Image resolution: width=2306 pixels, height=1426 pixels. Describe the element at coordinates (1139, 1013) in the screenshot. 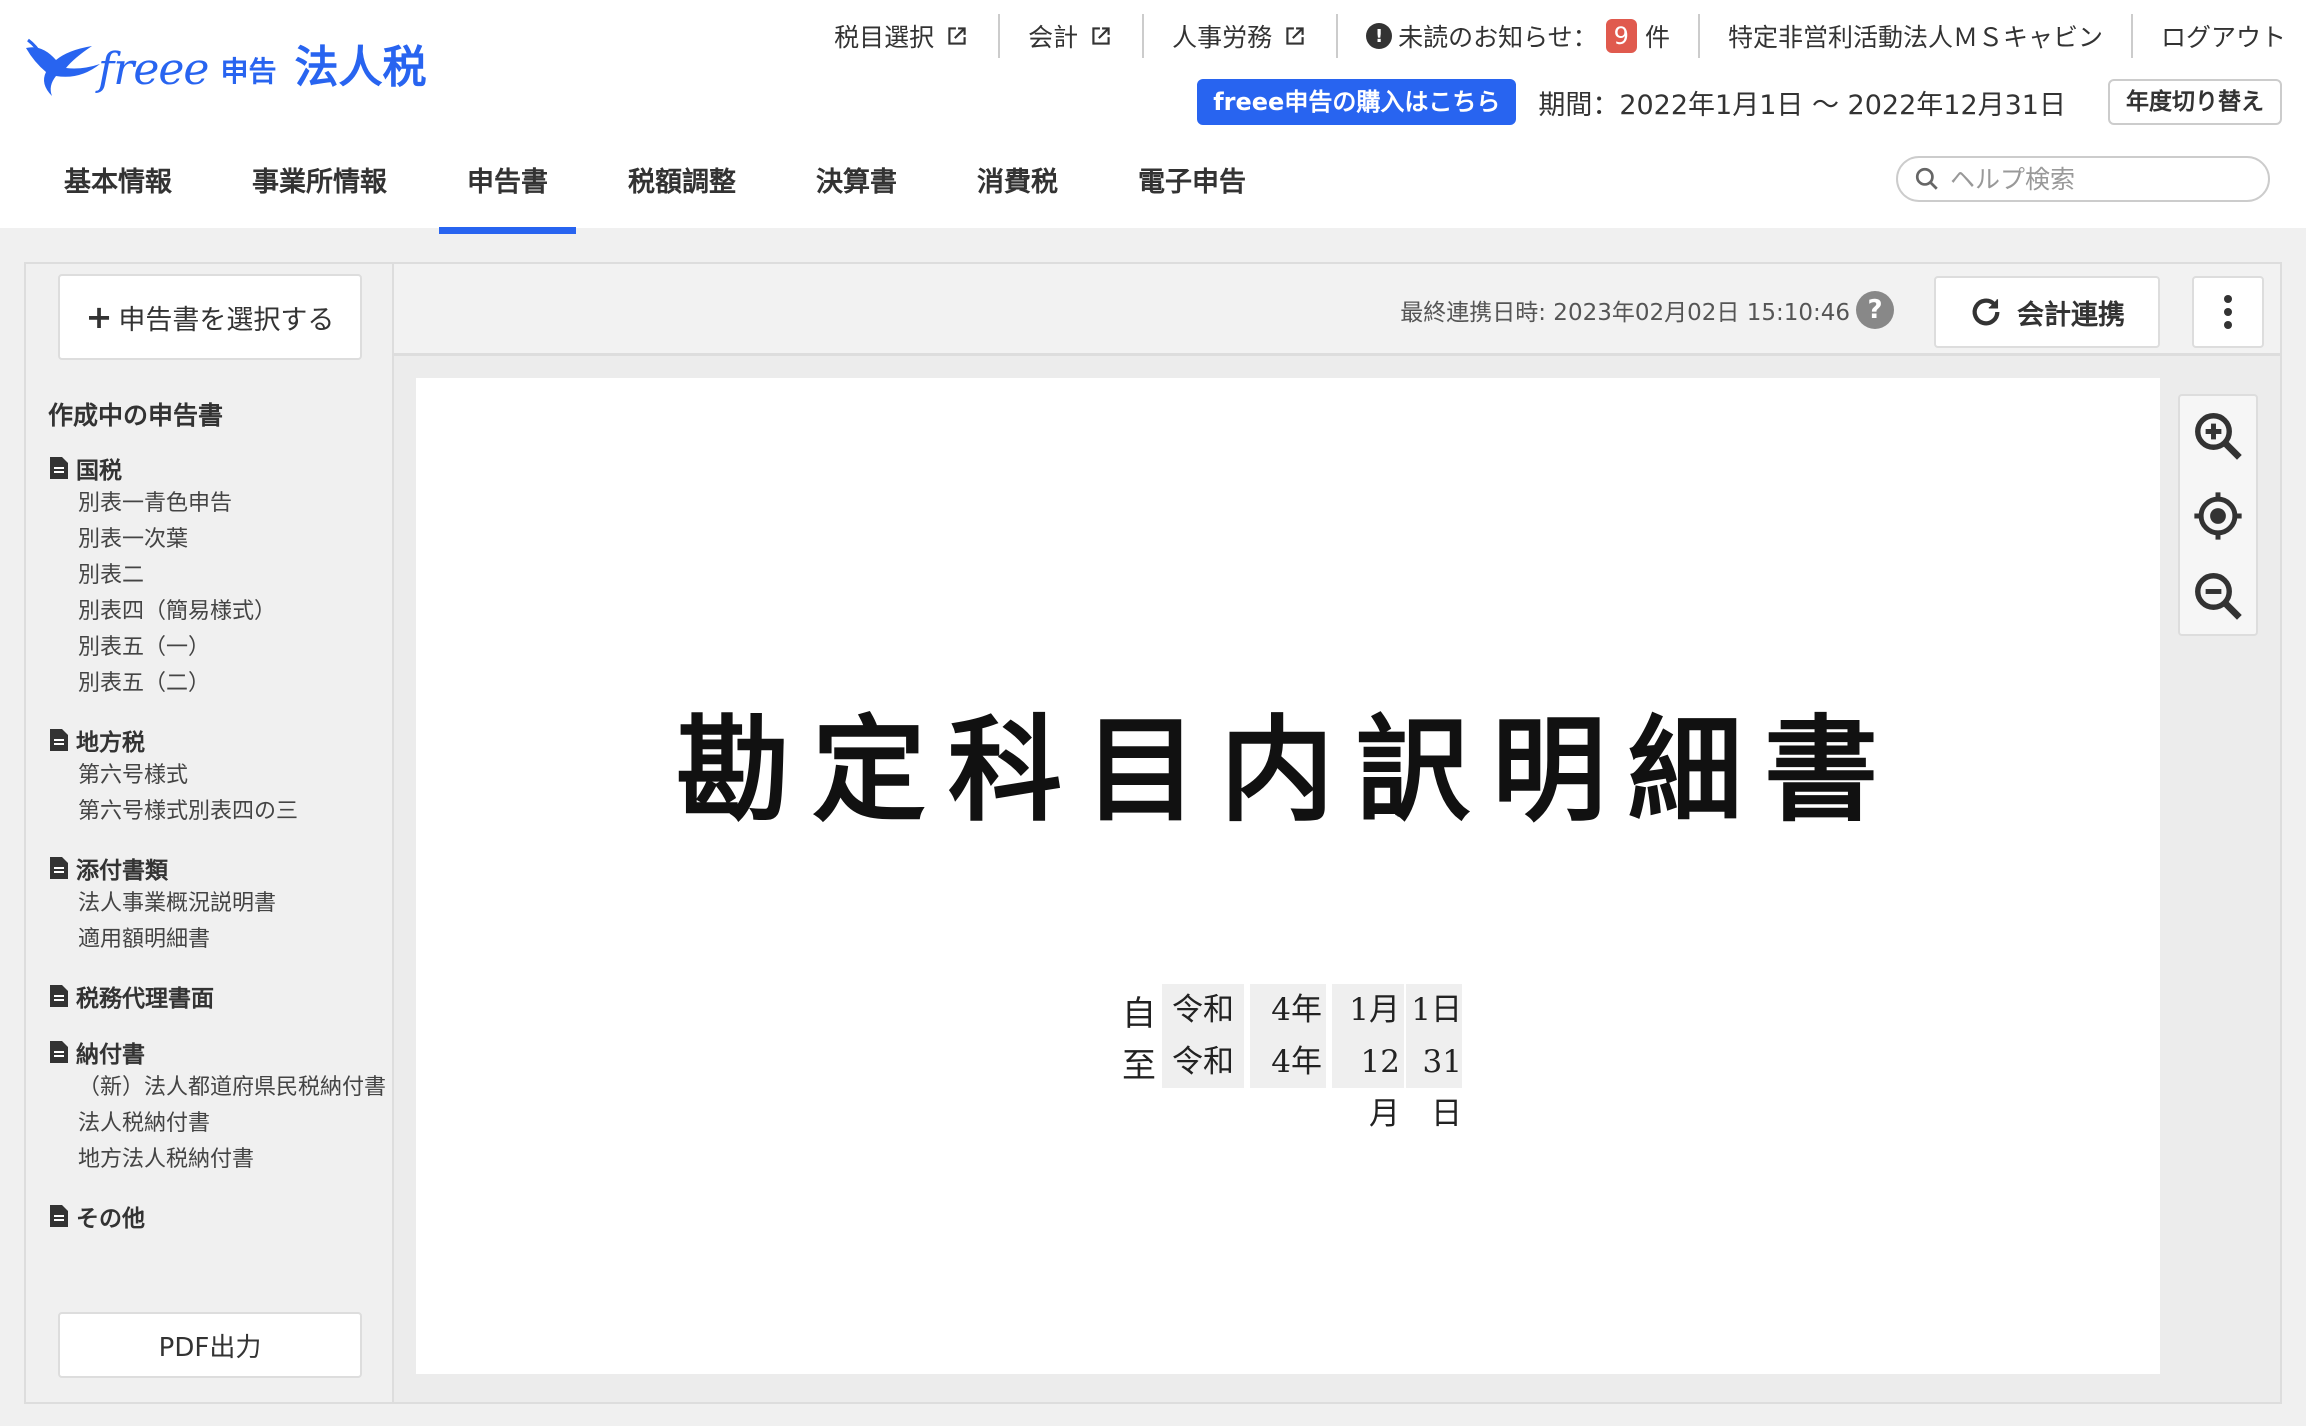

I see `from-label: 自` at that location.